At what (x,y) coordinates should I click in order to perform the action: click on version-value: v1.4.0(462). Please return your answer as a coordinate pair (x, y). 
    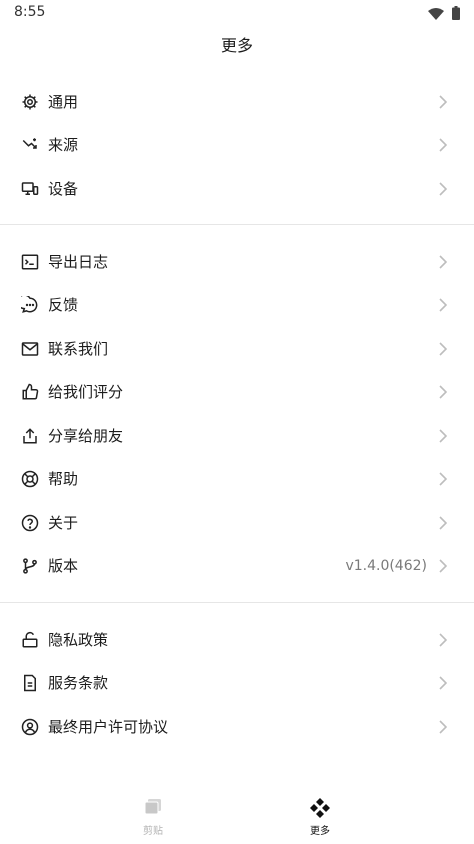
    Looking at the image, I should click on (386, 565).